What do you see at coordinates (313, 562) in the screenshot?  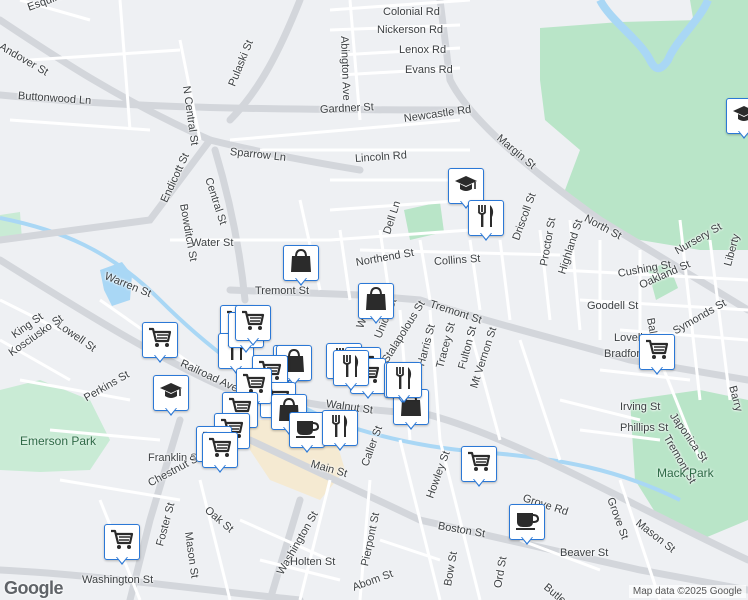 I see `street-label: Holten St` at bounding box center [313, 562].